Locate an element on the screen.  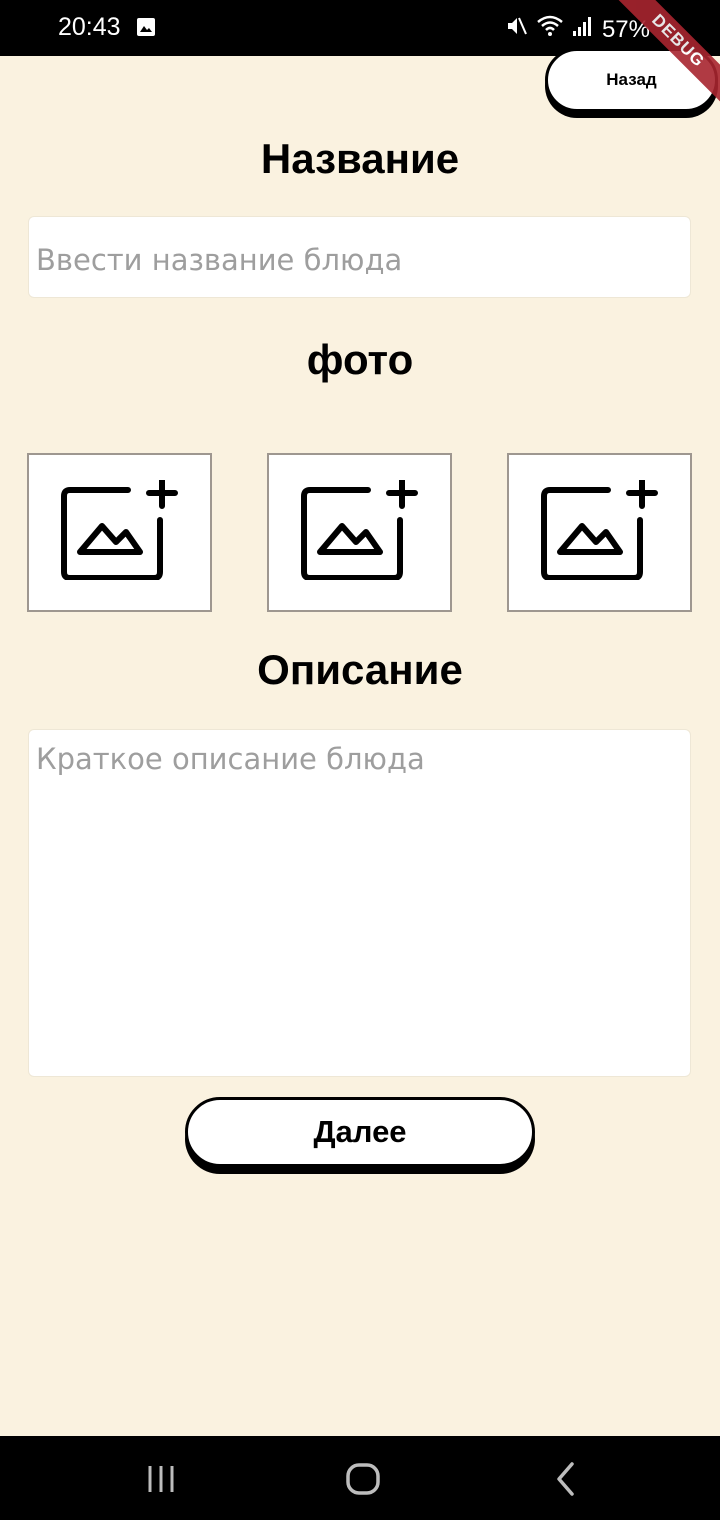
next-button: Далее is located at coordinates (360, 1132).